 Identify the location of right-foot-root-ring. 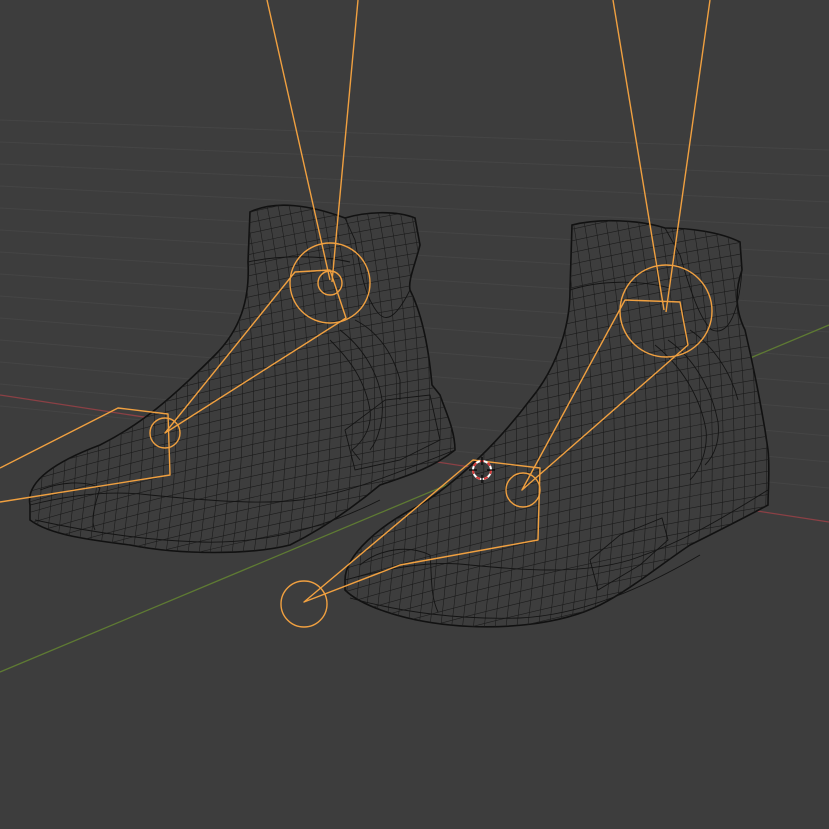
(304, 604).